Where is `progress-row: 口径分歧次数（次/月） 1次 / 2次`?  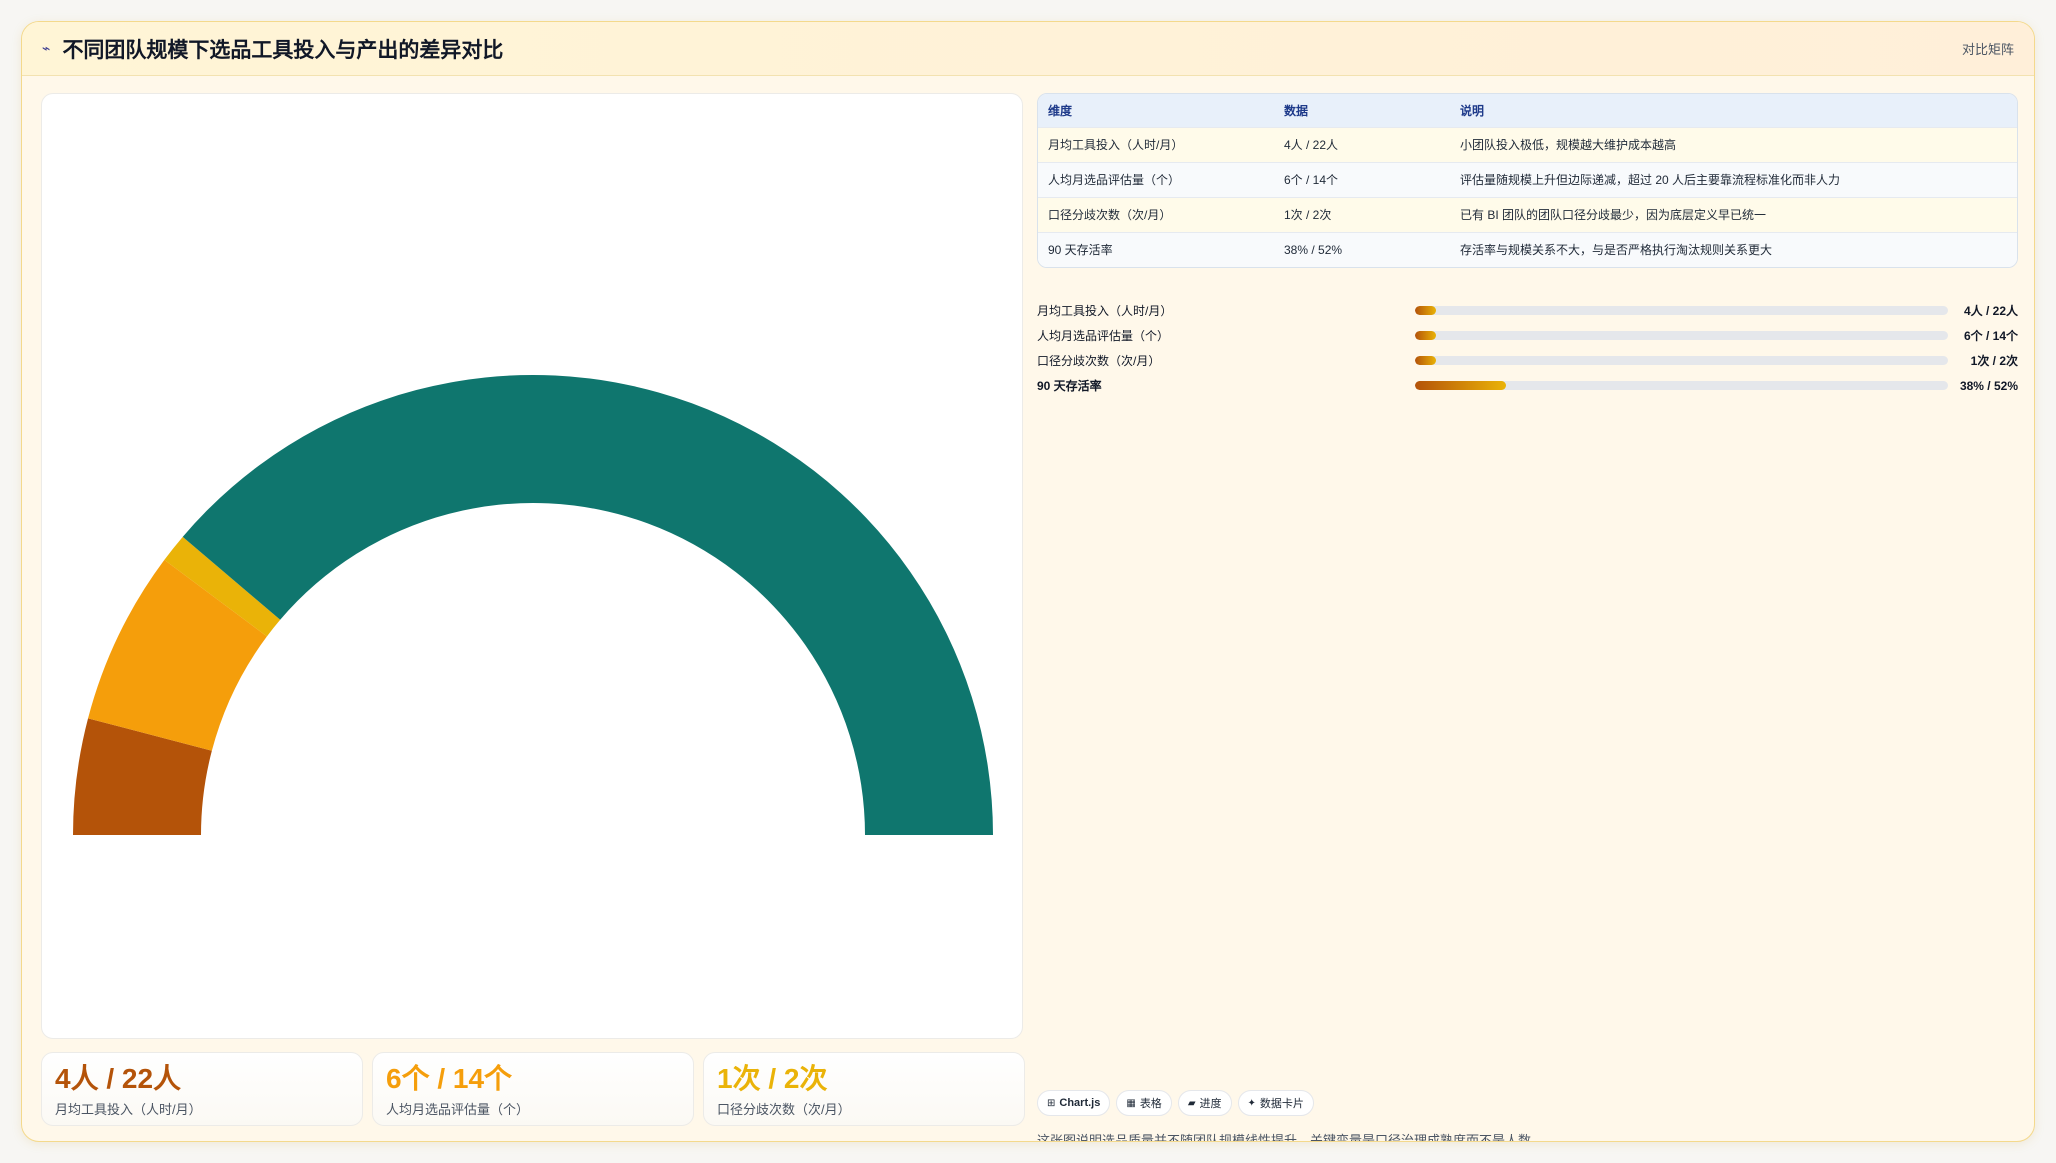 progress-row: 口径分歧次数（次/月） 1次 / 2次 is located at coordinates (1527, 360).